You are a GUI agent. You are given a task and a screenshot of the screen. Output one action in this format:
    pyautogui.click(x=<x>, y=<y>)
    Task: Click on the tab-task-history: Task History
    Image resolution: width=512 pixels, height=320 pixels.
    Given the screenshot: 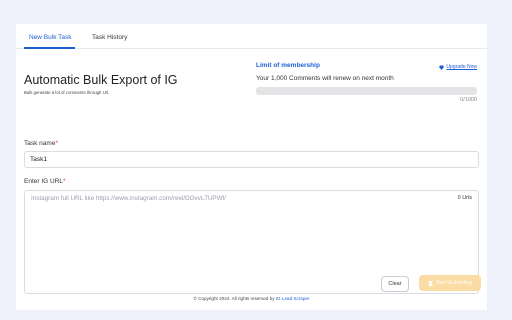 What is the action you would take?
    pyautogui.click(x=109, y=37)
    